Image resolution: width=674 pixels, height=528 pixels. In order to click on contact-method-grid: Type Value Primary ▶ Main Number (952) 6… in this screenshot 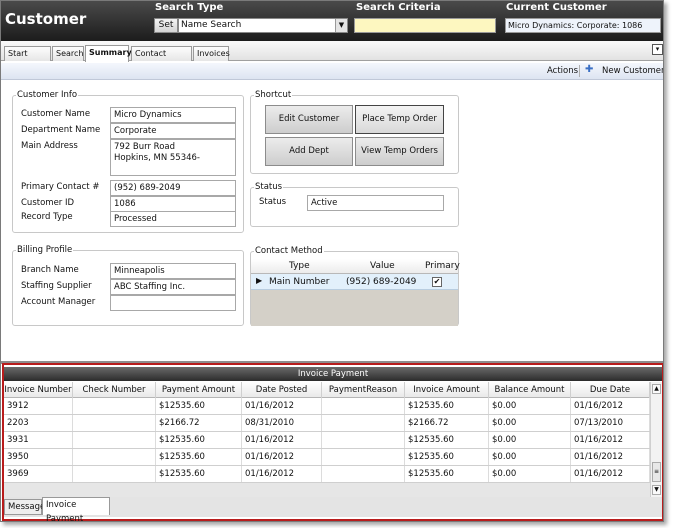, I will do `click(355, 292)`.